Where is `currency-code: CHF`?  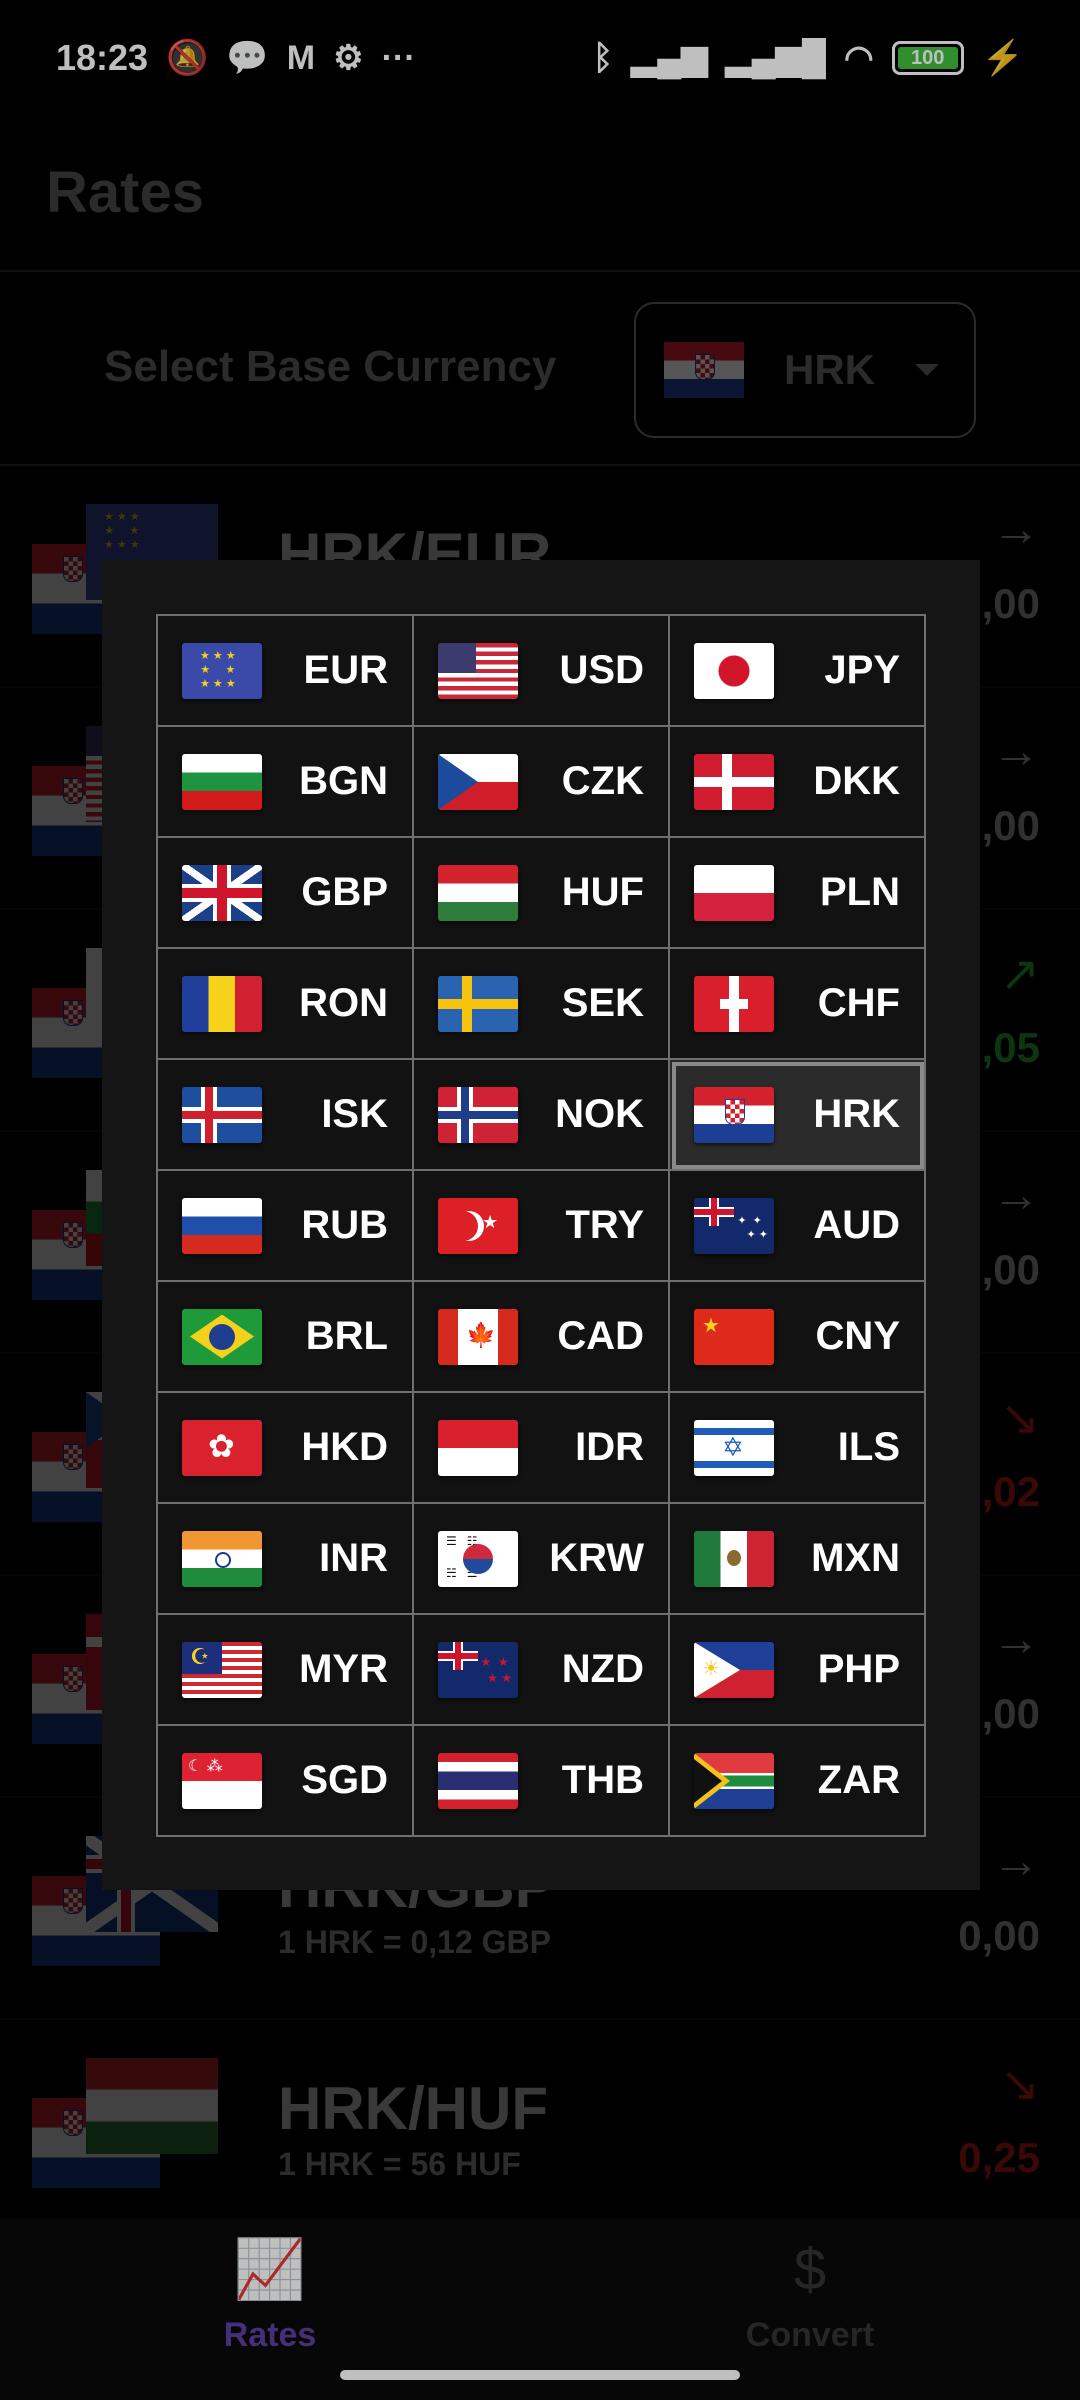 currency-code: CHF is located at coordinates (858, 1003).